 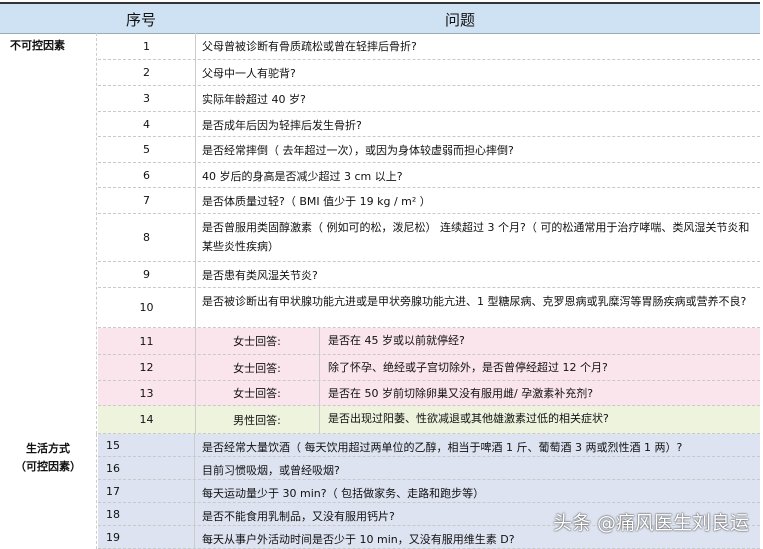 I want to click on row-number: 14, so click(x=147, y=419).